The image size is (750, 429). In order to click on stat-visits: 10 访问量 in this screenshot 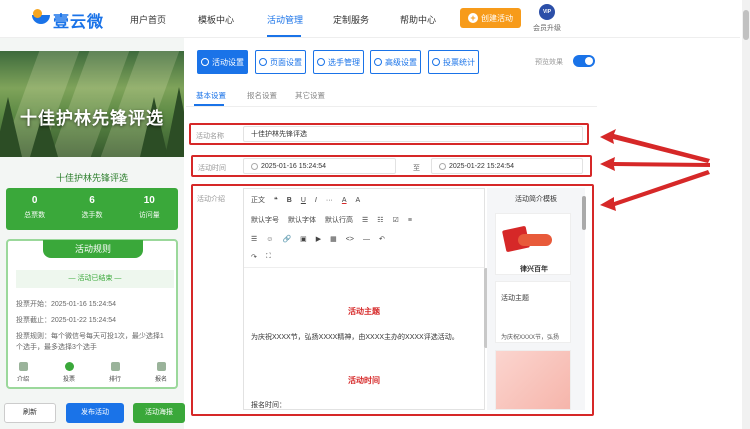, I will do `click(149, 207)`.